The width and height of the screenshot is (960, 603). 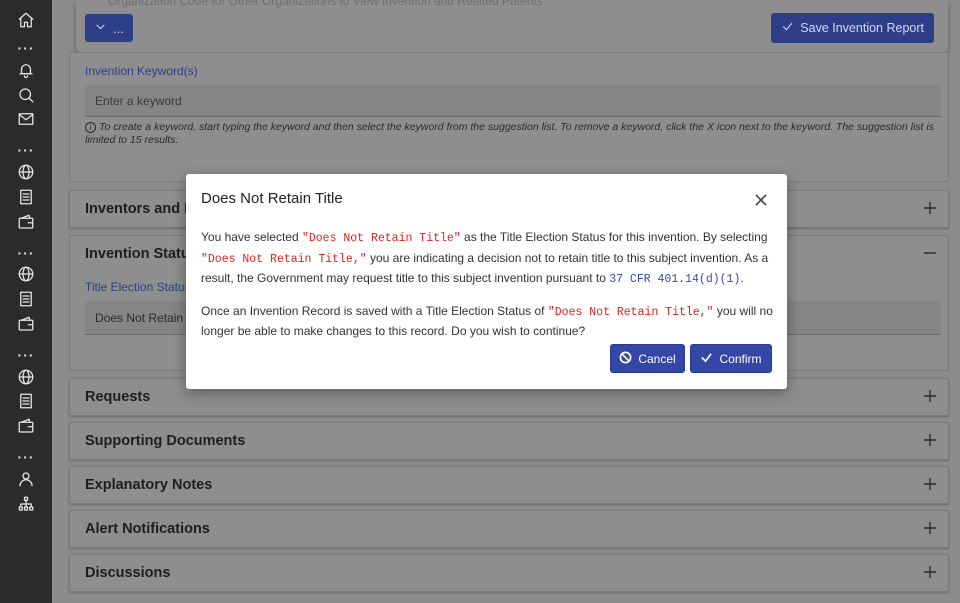 I want to click on search-chat-icon, so click(x=26, y=95).